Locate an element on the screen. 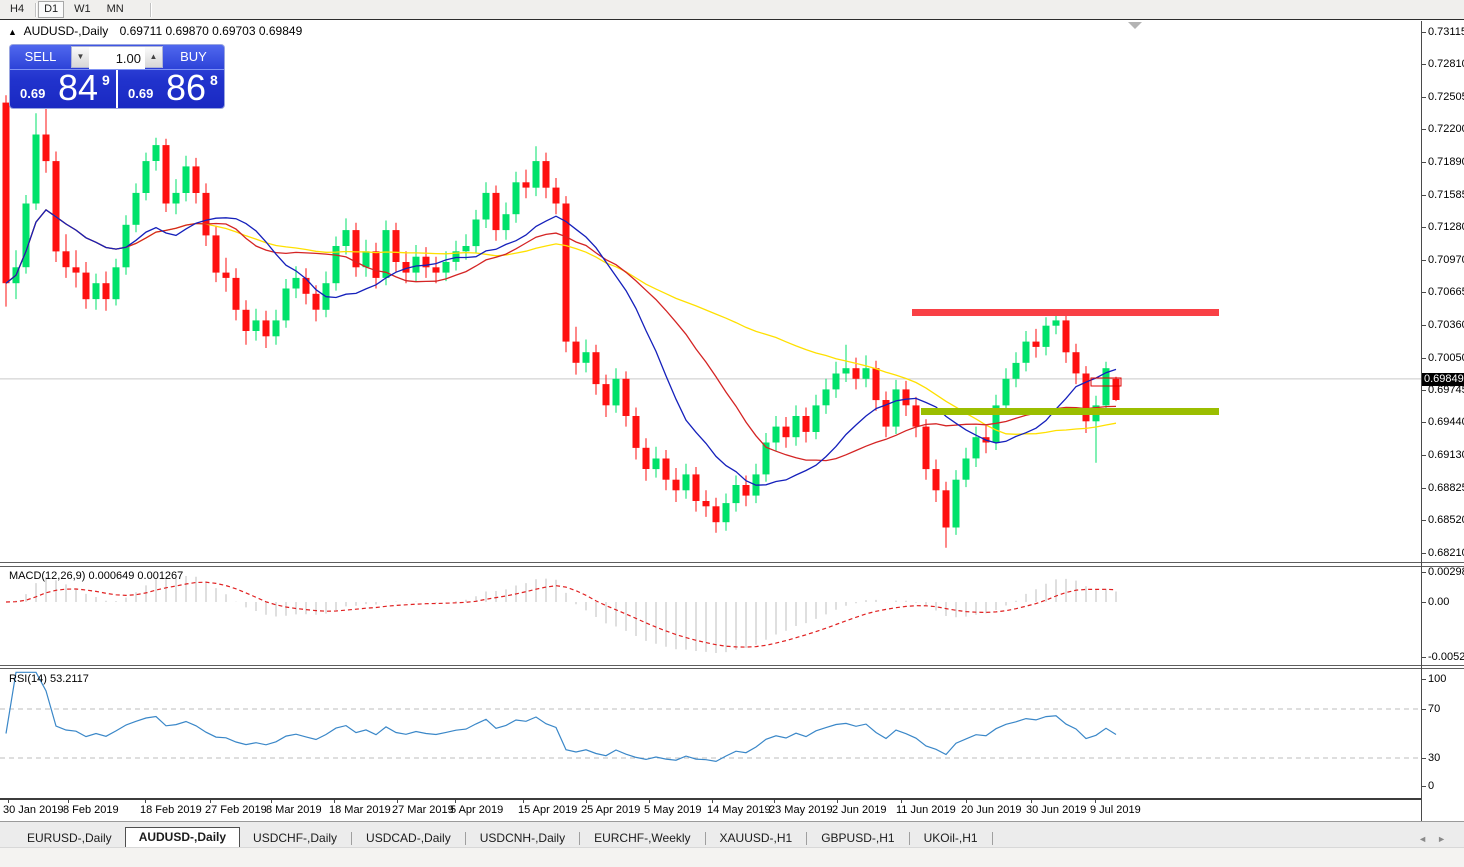 The height and width of the screenshot is (867, 1464). price-axis-label: 0.73115 is located at coordinates (1446, 32).